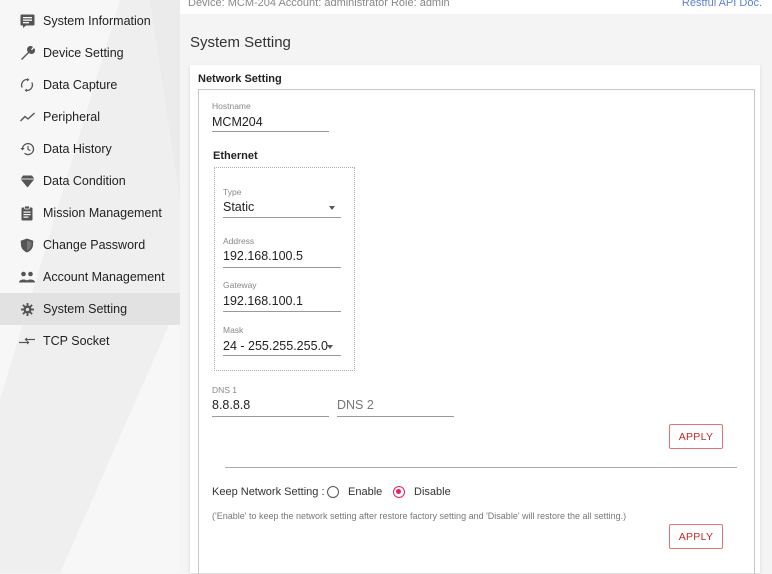  I want to click on sidebar-item-mission-management: Mission Management, so click(90, 213).